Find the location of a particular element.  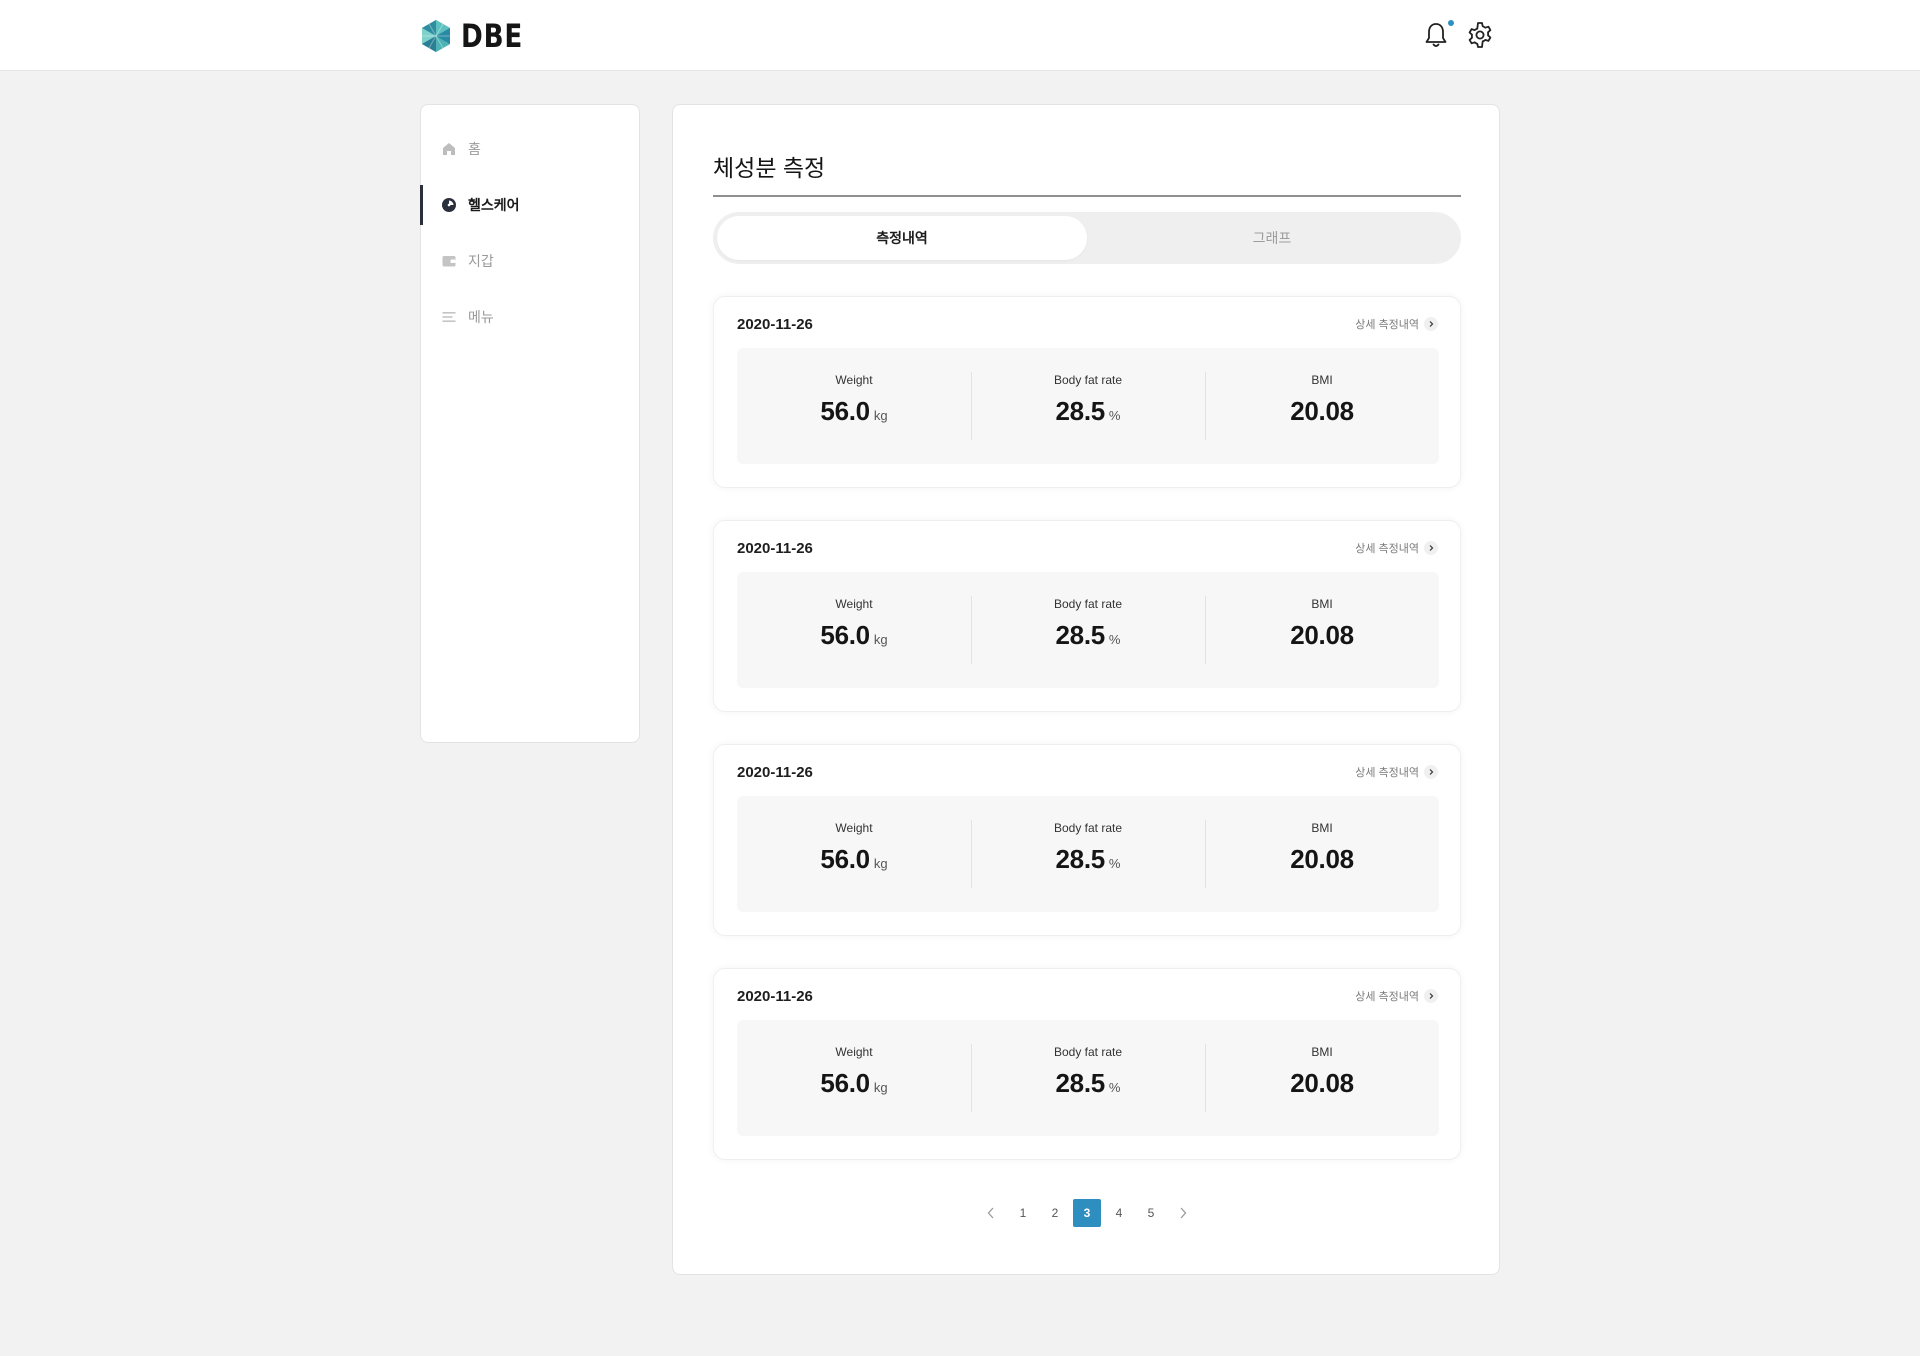

sidebar-item-menu: 메뉴 is located at coordinates (530, 317).